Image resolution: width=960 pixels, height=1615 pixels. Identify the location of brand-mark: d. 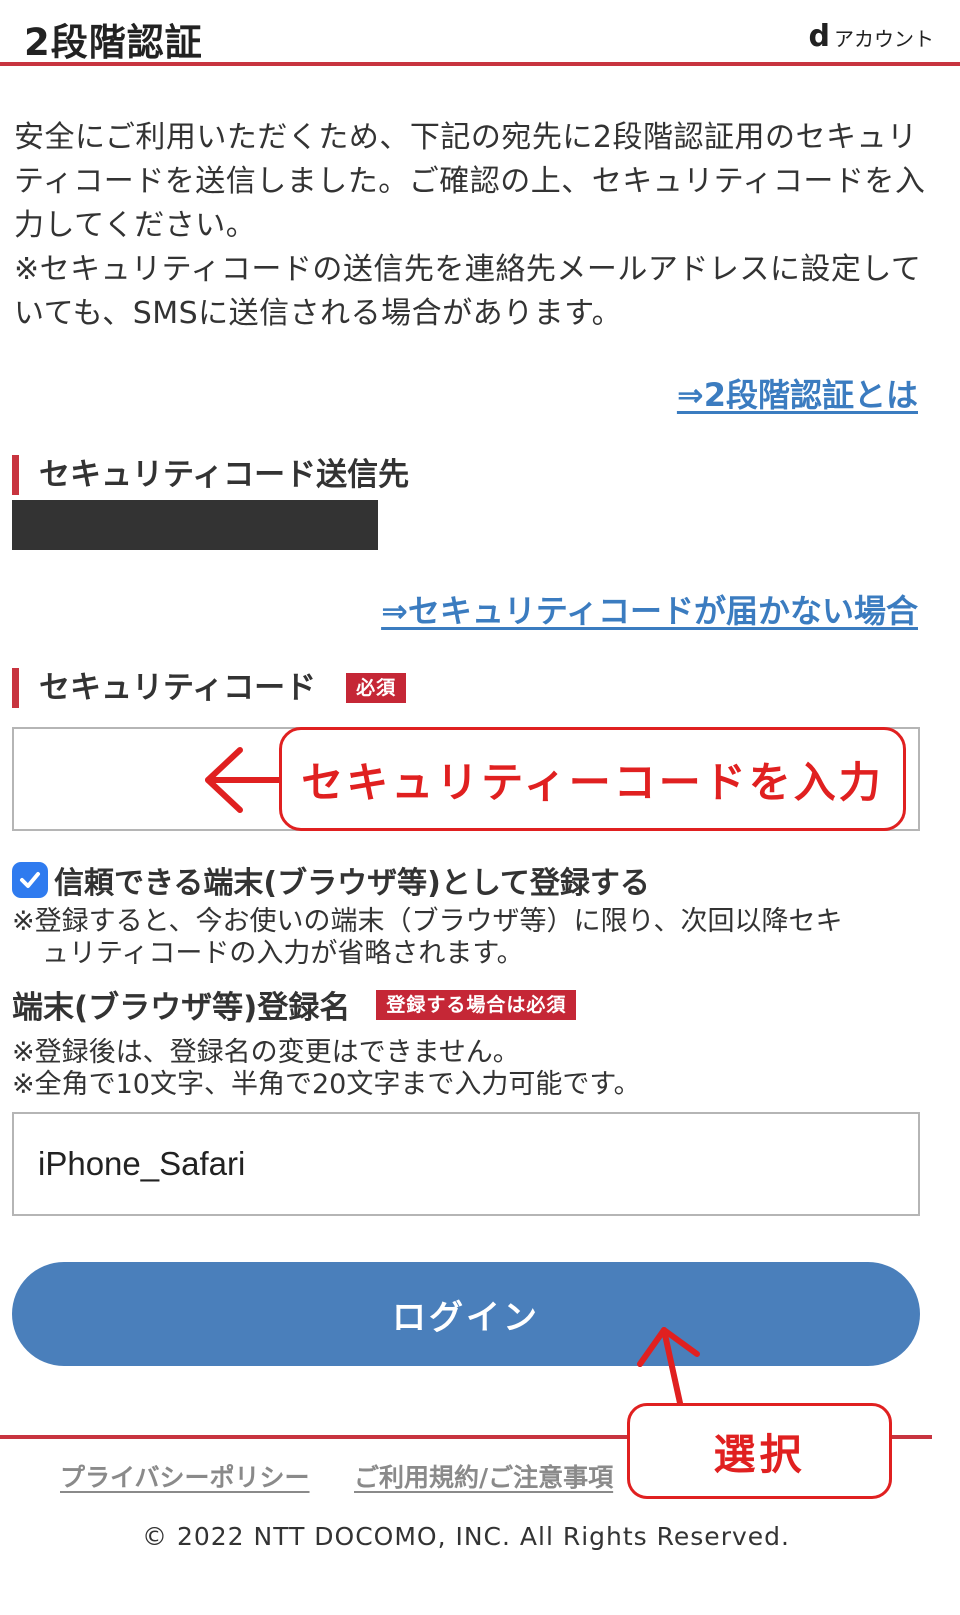
(819, 36).